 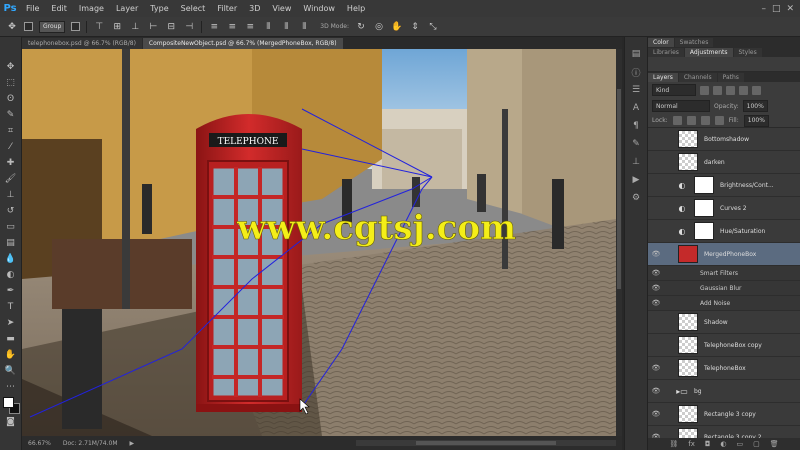 I want to click on distribute-right-icon: ⦀, so click(x=304, y=27).